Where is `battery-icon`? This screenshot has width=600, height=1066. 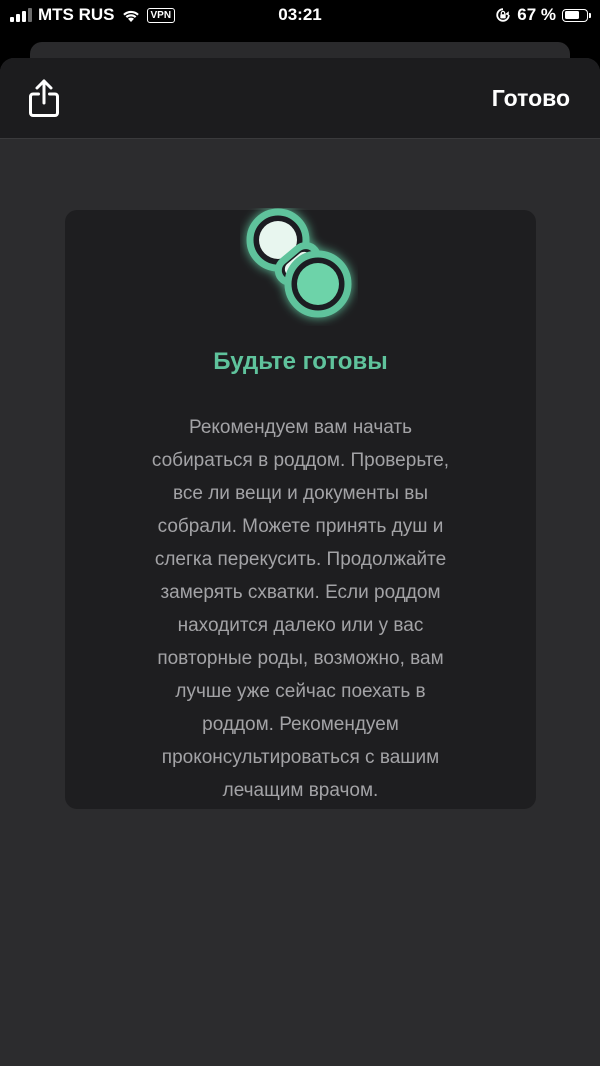 battery-icon is located at coordinates (576, 15).